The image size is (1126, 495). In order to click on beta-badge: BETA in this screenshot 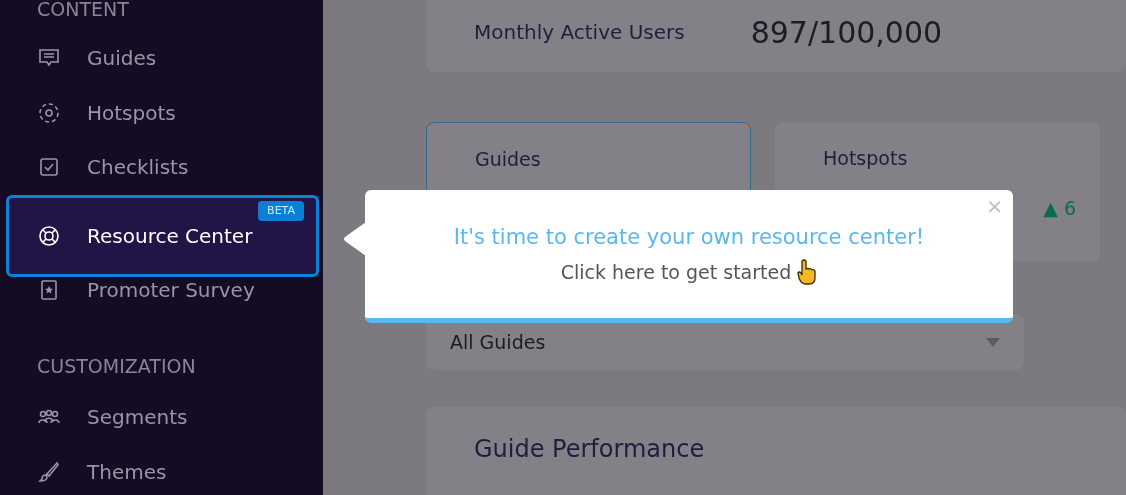, I will do `click(281, 210)`.